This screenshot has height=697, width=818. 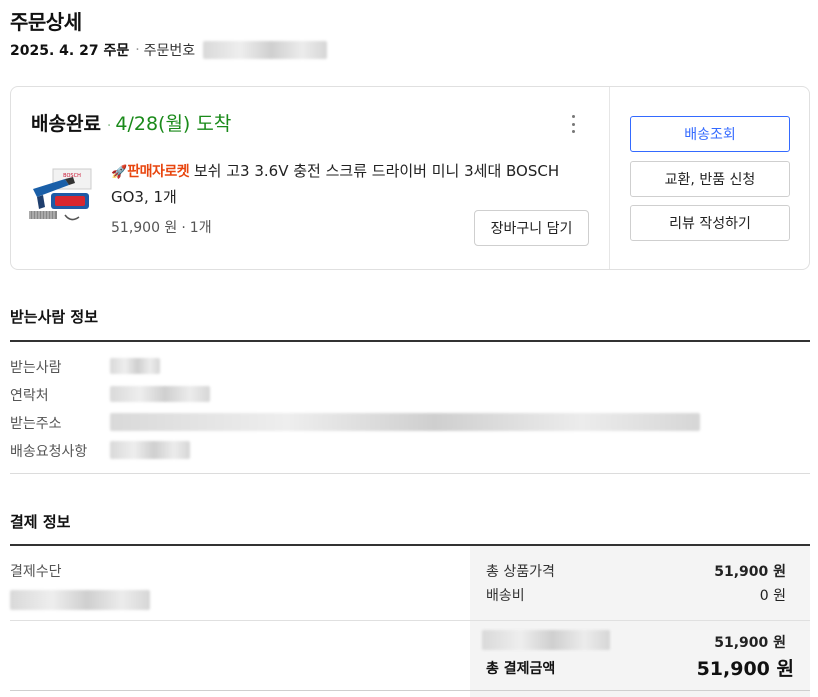 What do you see at coordinates (750, 643) in the screenshot?
I see `payment-method-amount: 51,900 원` at bounding box center [750, 643].